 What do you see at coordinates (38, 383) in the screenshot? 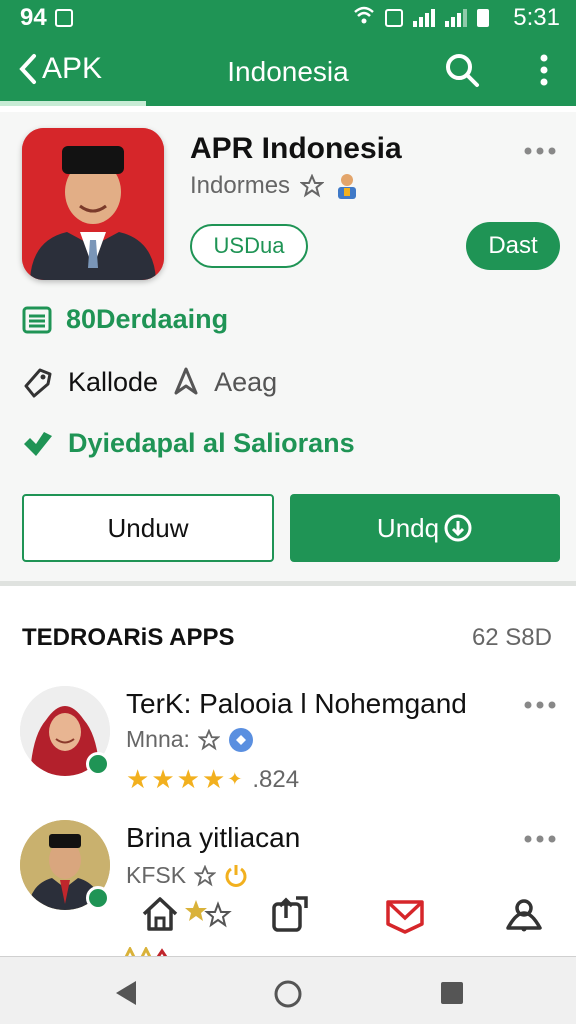
I see `tag-icon` at bounding box center [38, 383].